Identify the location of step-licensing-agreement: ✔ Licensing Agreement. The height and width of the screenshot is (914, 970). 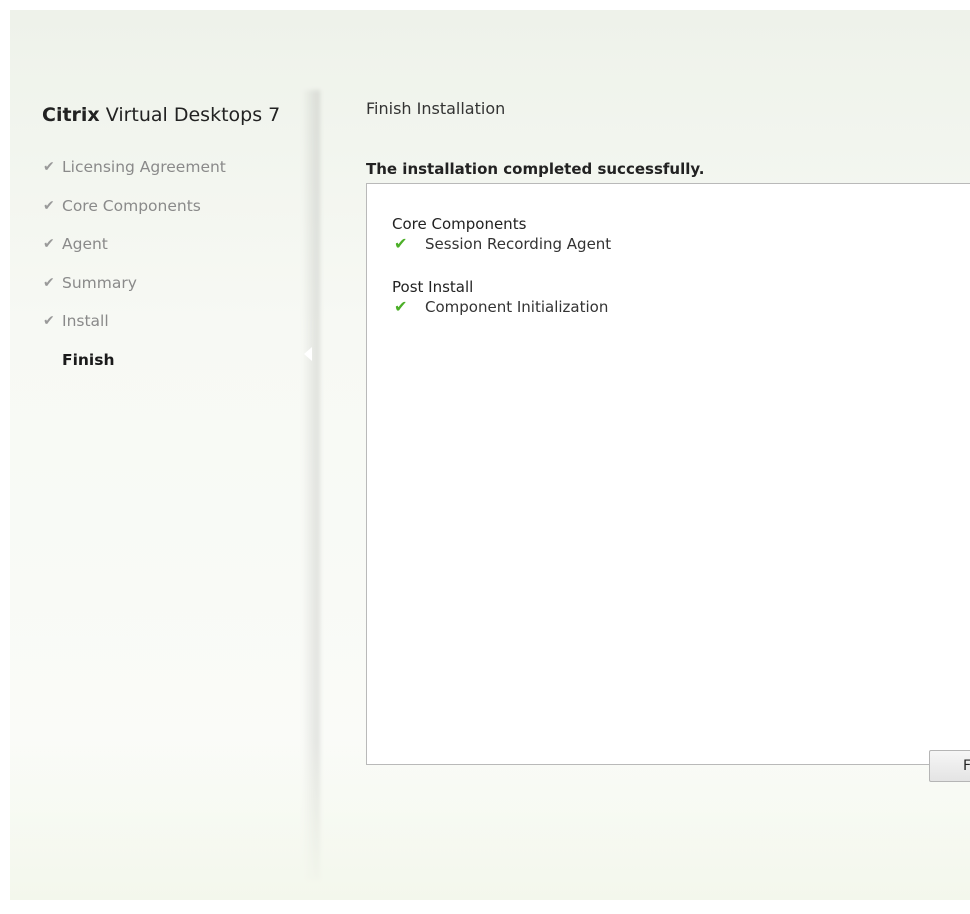
(134, 167).